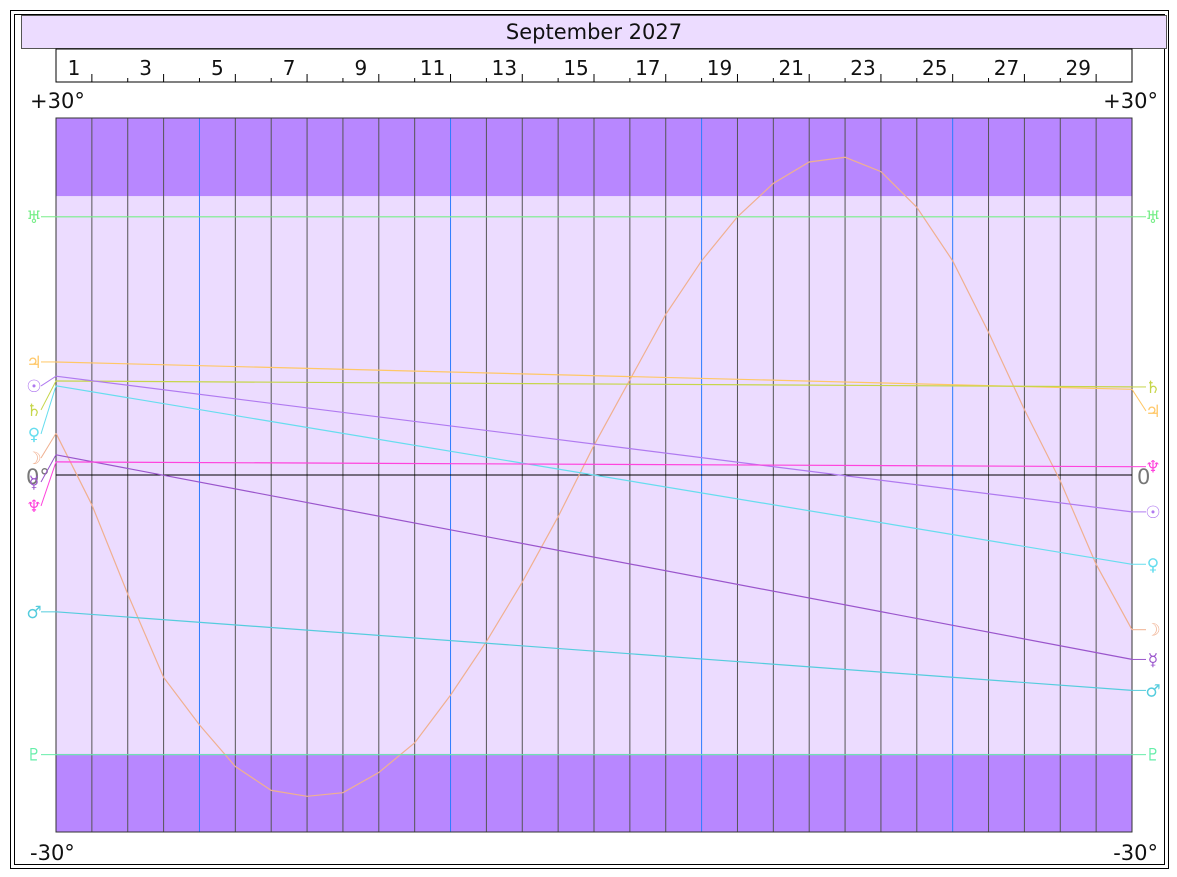  Describe the element at coordinates (1153, 660) in the screenshot. I see `planet-glyph-right: ☿` at that location.